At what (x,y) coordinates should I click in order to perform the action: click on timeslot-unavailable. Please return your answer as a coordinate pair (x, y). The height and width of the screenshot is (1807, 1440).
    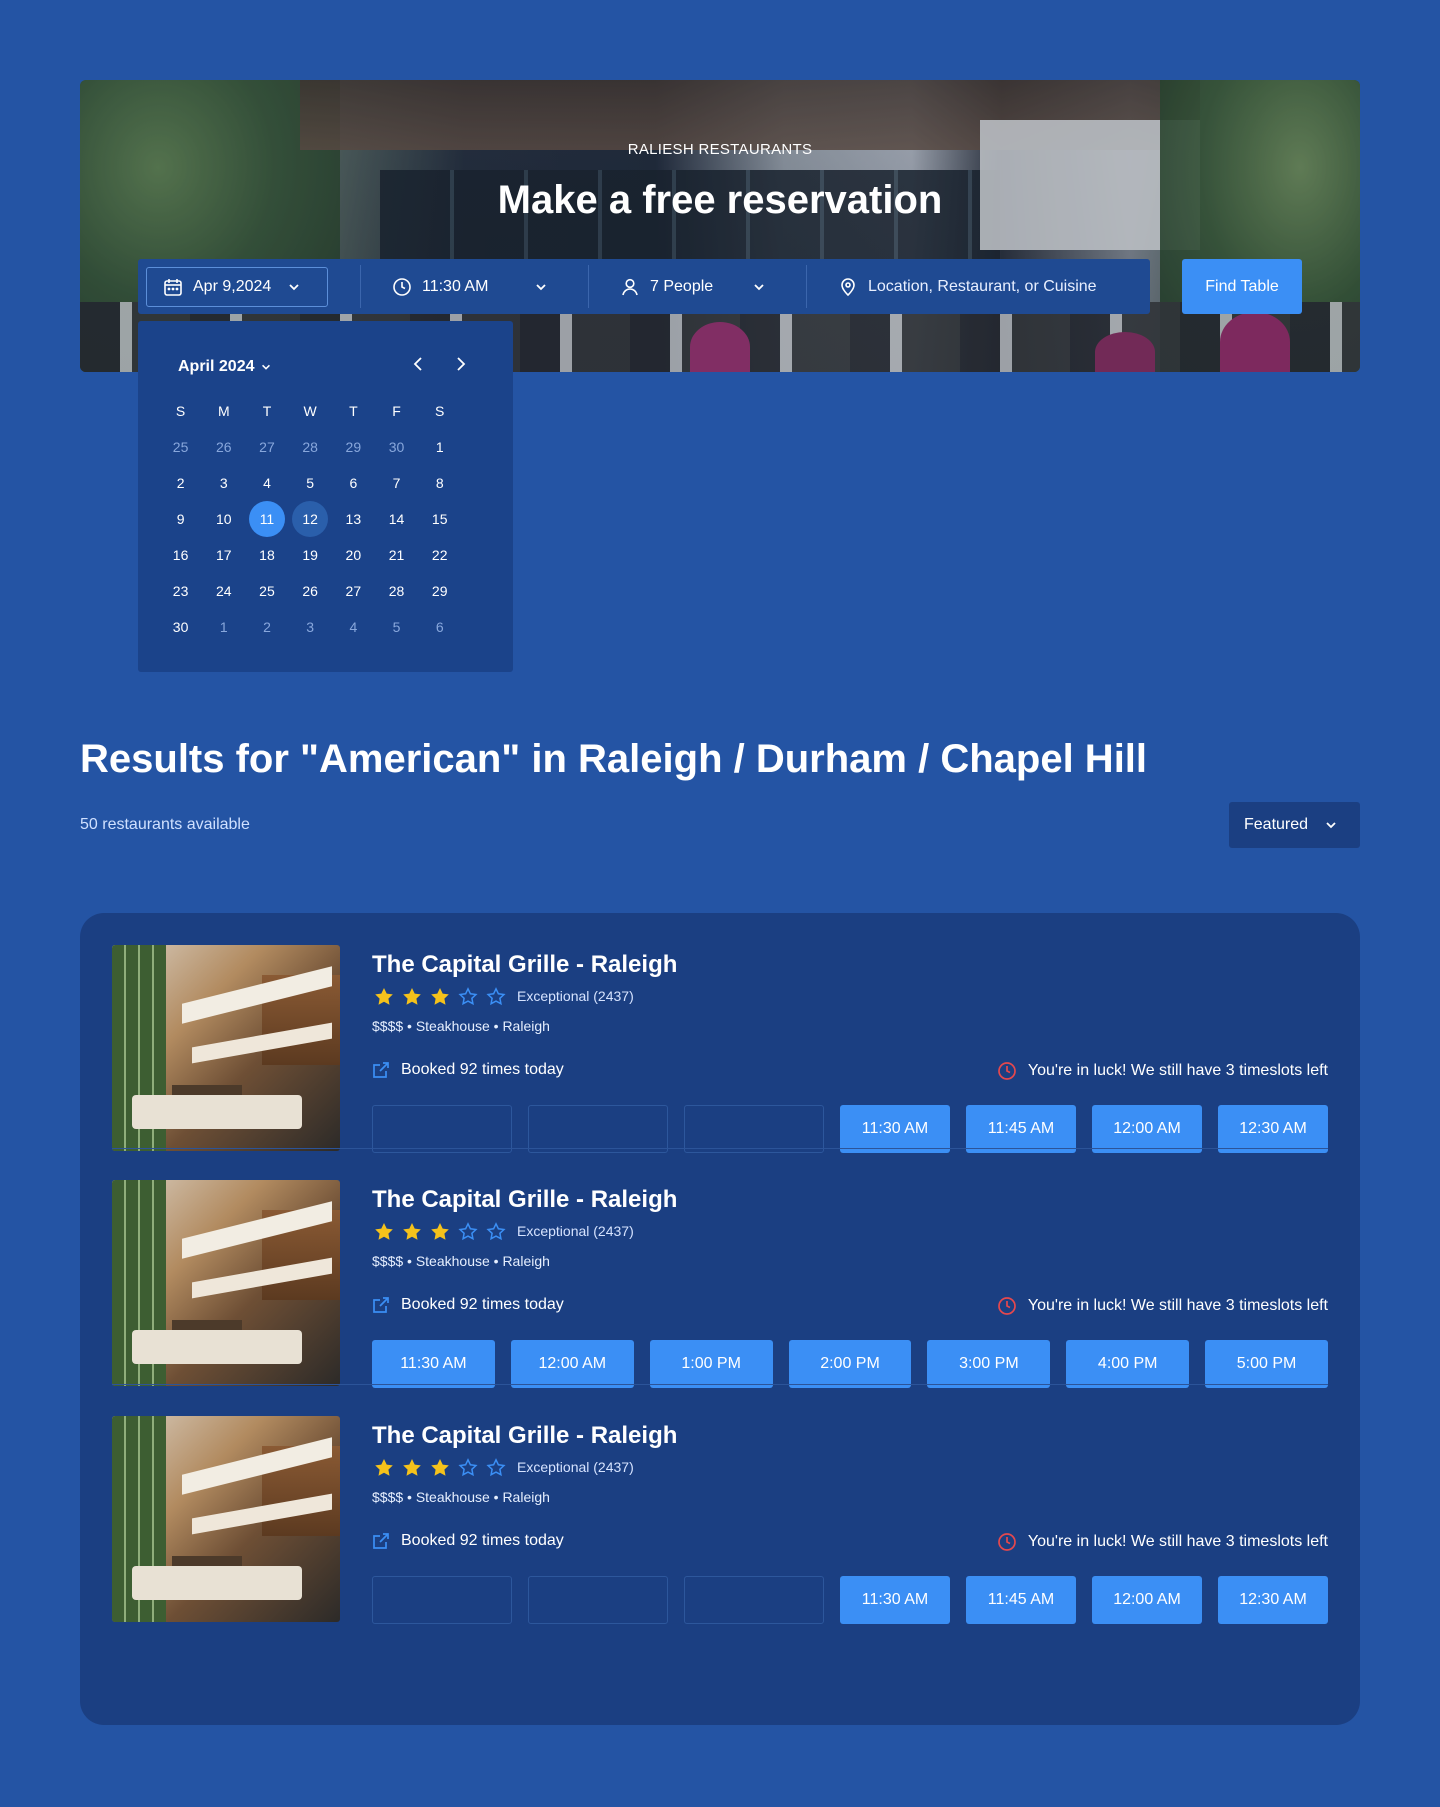
    Looking at the image, I should click on (442, 1129).